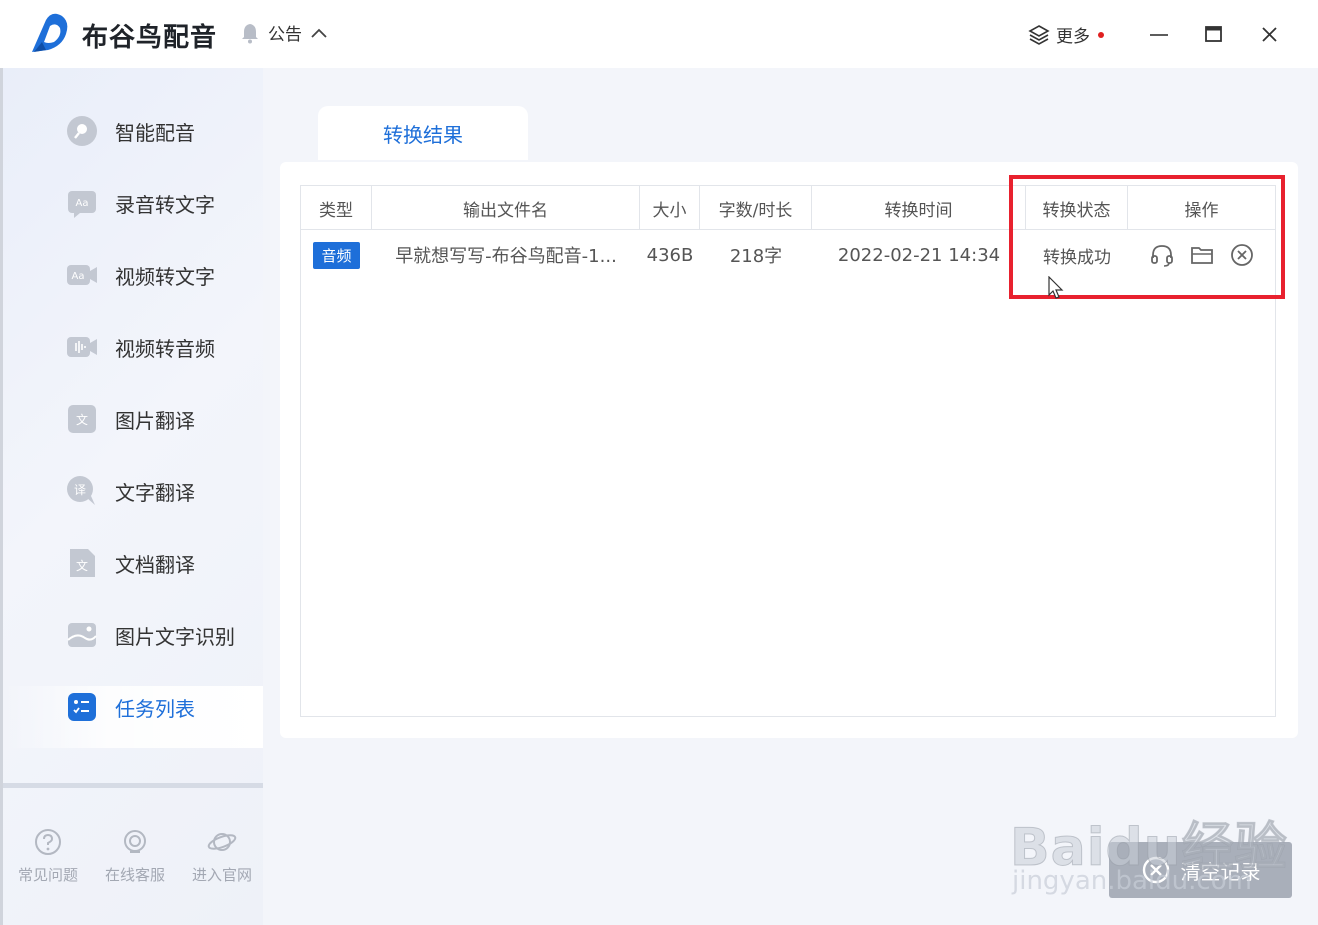 The width and height of the screenshot is (1318, 925). What do you see at coordinates (47, 875) in the screenshot?
I see `faq-label: 常见问题` at bounding box center [47, 875].